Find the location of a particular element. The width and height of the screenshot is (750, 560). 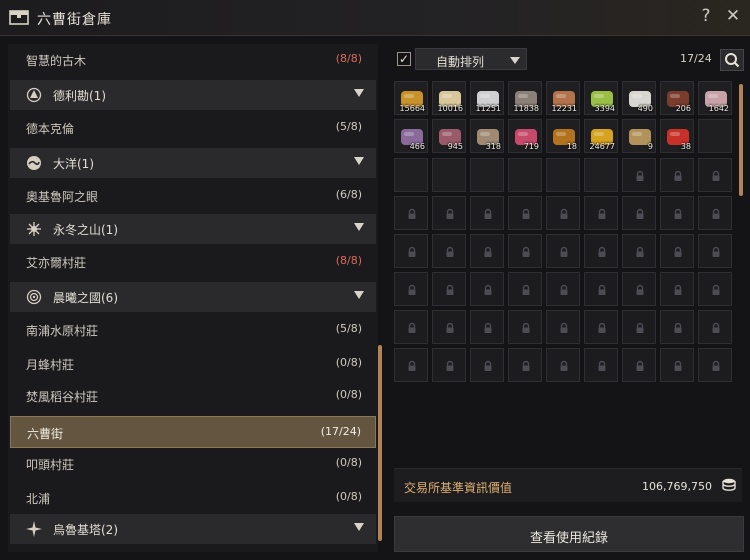

item-slot: 490 is located at coordinates (639, 98).